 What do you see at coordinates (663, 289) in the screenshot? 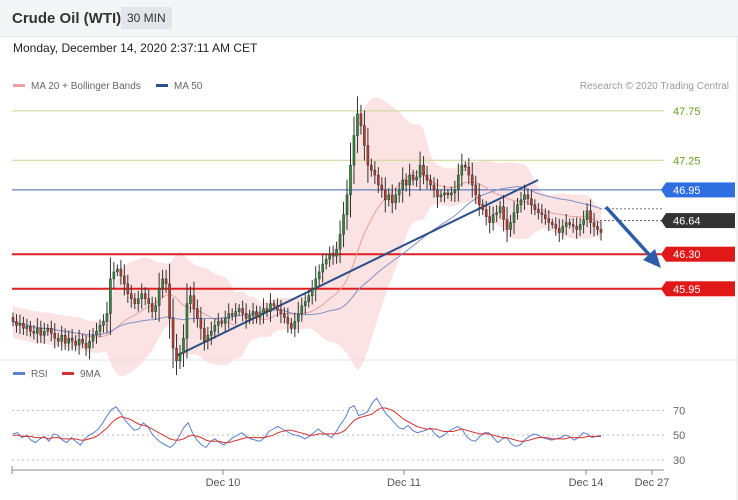
I see `level-tag-pointer-45.95` at bounding box center [663, 289].